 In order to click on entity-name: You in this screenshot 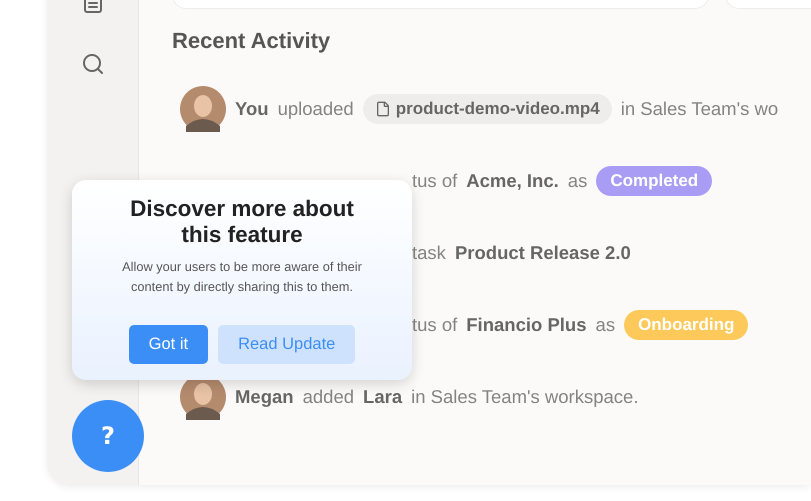, I will do `click(252, 109)`.